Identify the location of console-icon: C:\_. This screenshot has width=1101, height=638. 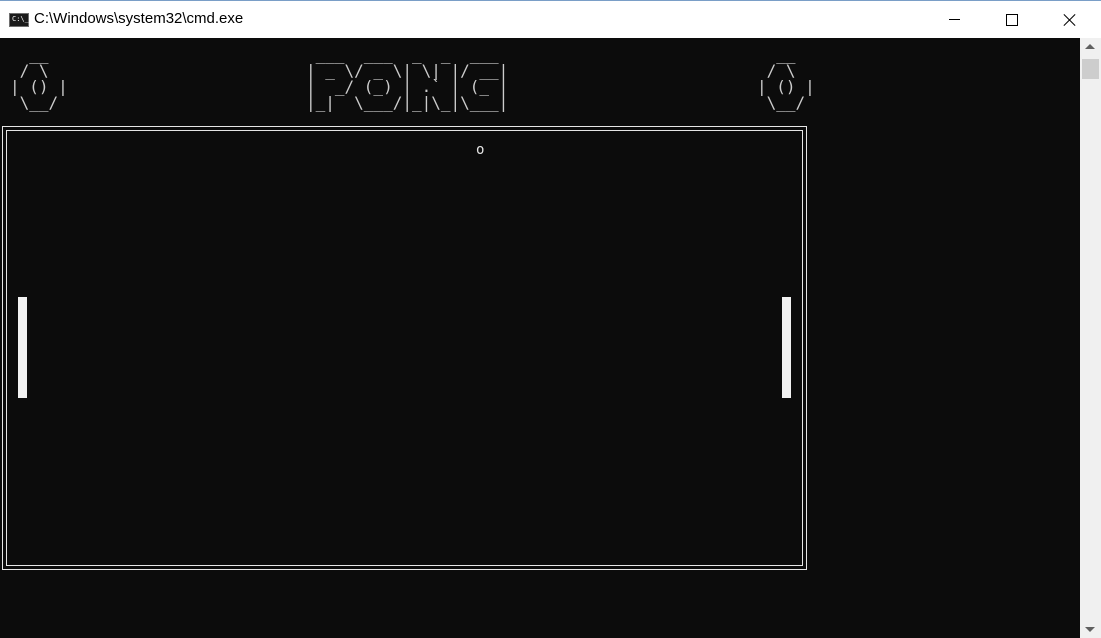
(19, 20).